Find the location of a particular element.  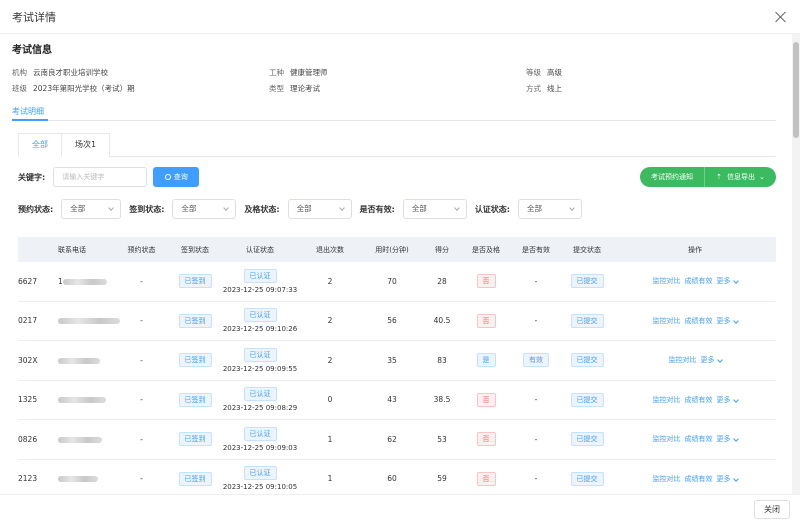

phone-cell is located at coordinates (85, 399).